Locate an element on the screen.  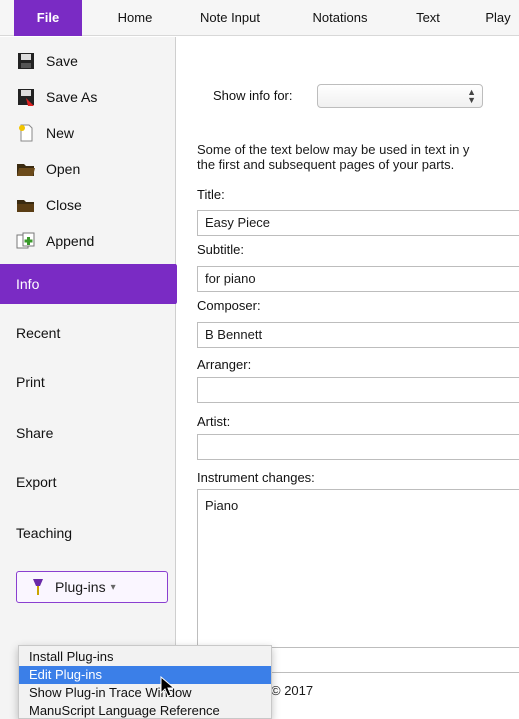
subtitle-field: for piano is located at coordinates (358, 279).